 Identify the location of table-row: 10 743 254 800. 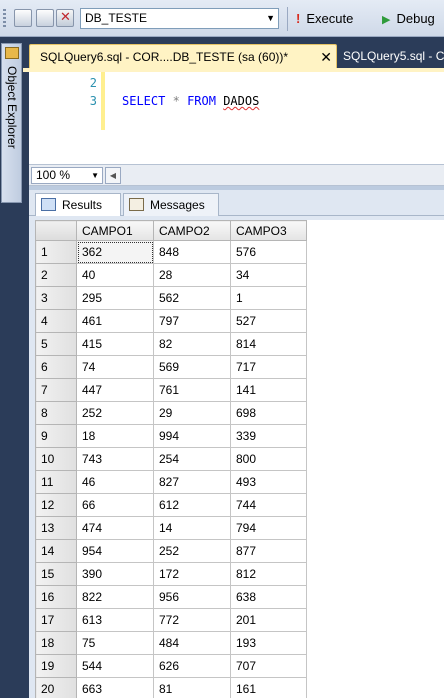
(171, 459).